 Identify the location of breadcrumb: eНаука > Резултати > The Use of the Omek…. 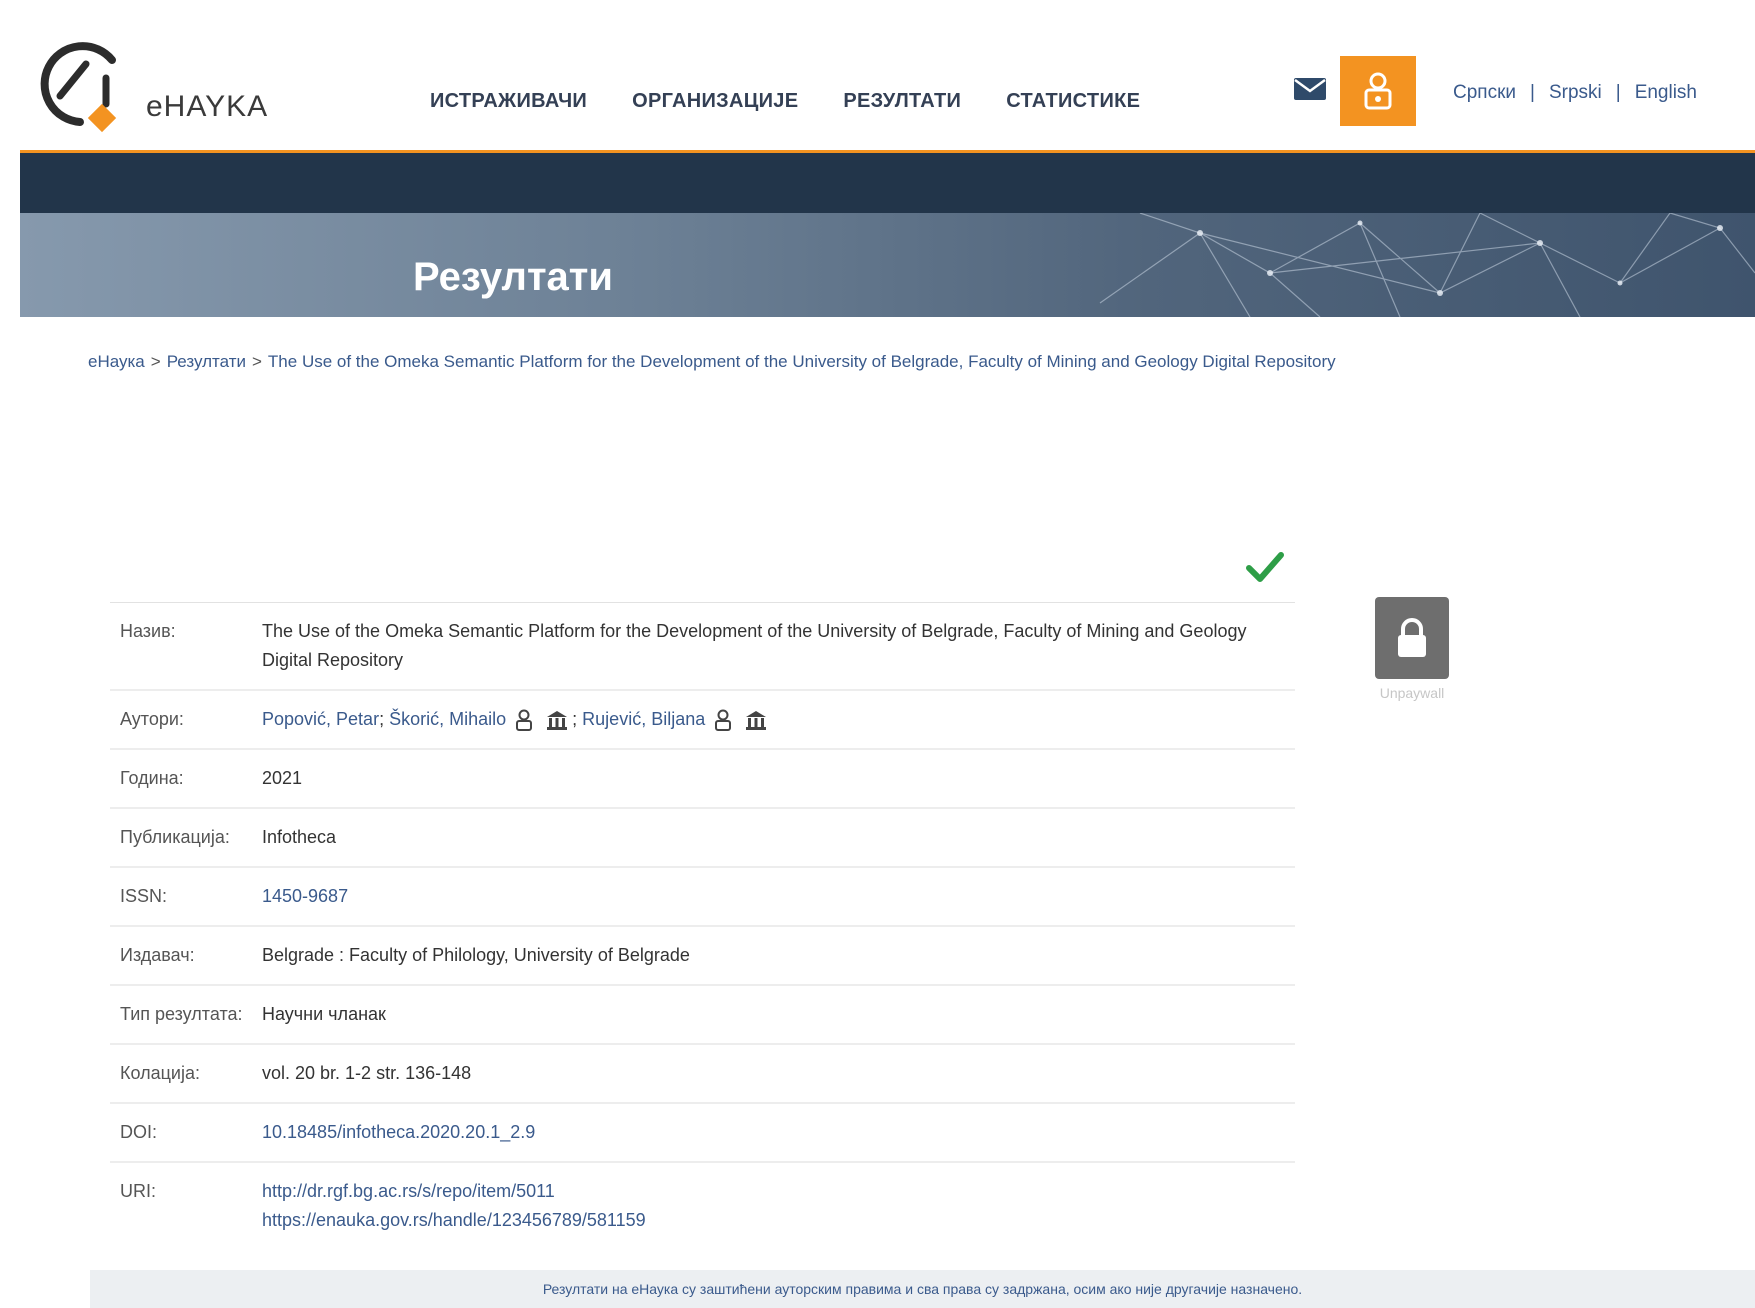
(712, 362).